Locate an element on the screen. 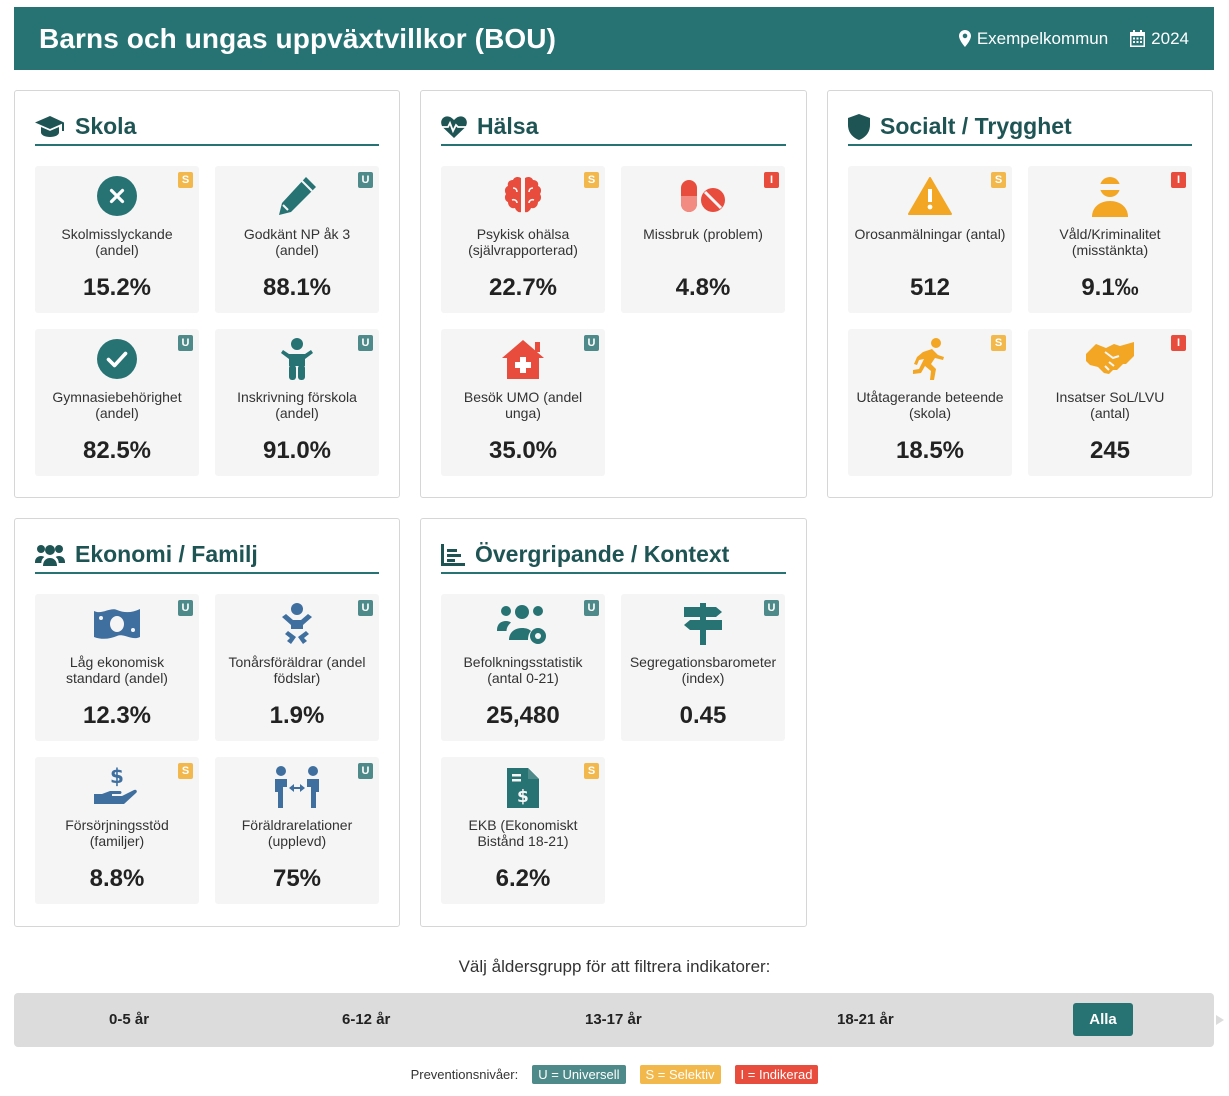  people-arrows-icon is located at coordinates (297, 787).